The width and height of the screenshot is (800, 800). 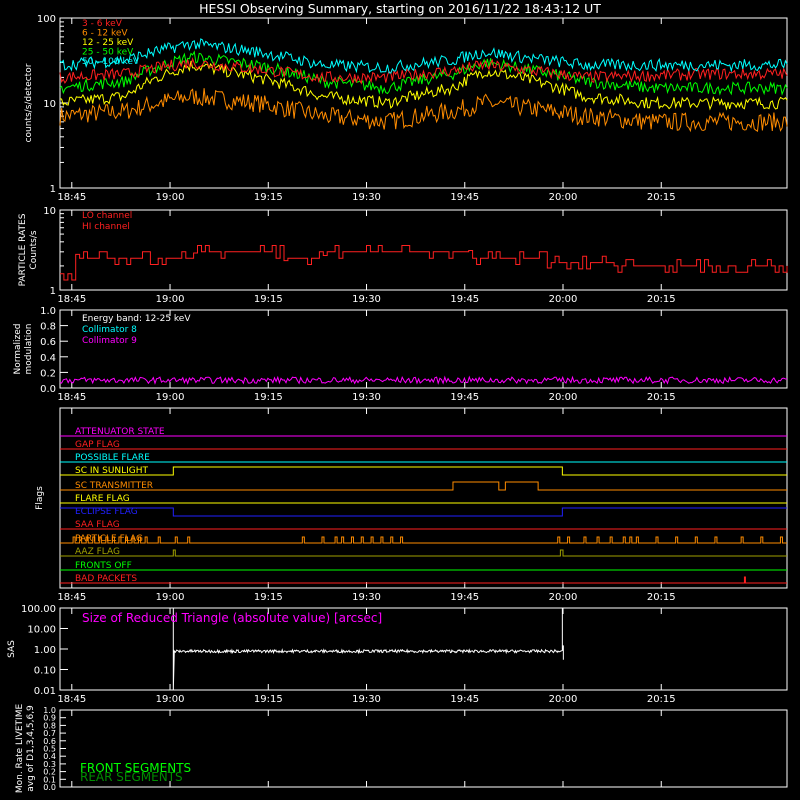 I want to click on y-axis-label: avg of D1,3,4,5,6,9, so click(x=31, y=748).